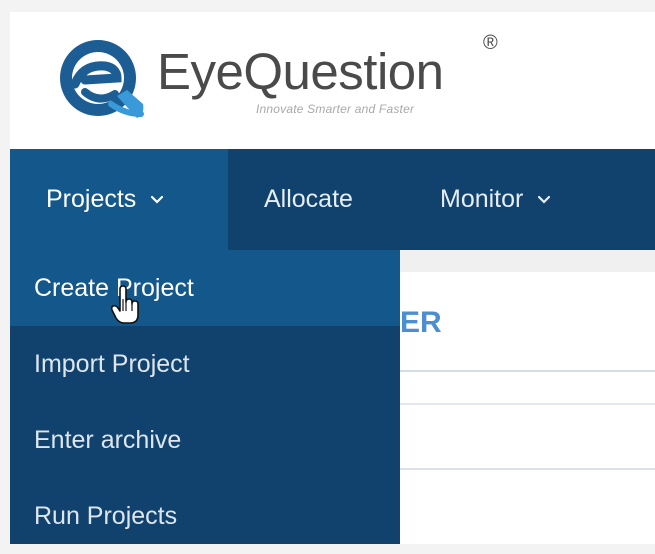 The image size is (655, 554). Describe the element at coordinates (105, 79) in the screenshot. I see `eyequestion-logo-icon` at that location.